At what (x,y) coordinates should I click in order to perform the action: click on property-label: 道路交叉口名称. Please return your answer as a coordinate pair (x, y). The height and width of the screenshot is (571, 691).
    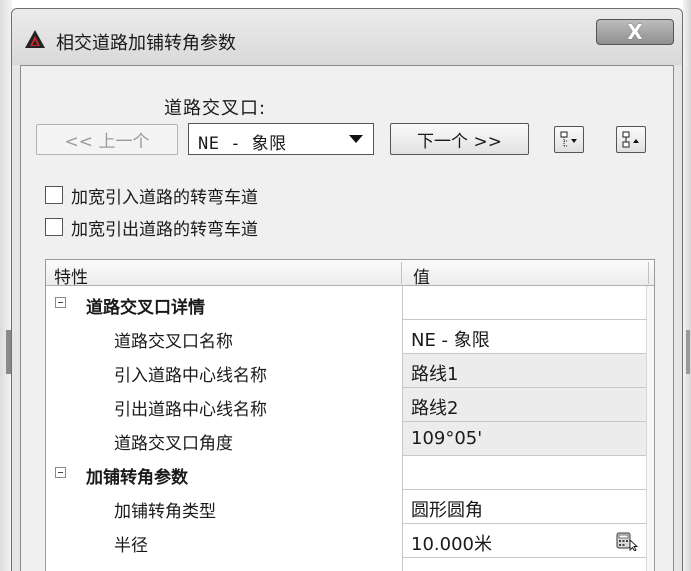
    Looking at the image, I should click on (173, 342).